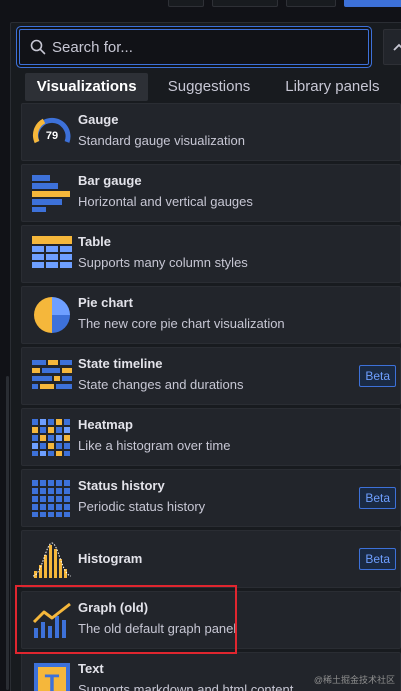  I want to click on viz-item-heatmap: Heatmap Like a histogram over time, so click(211, 437).